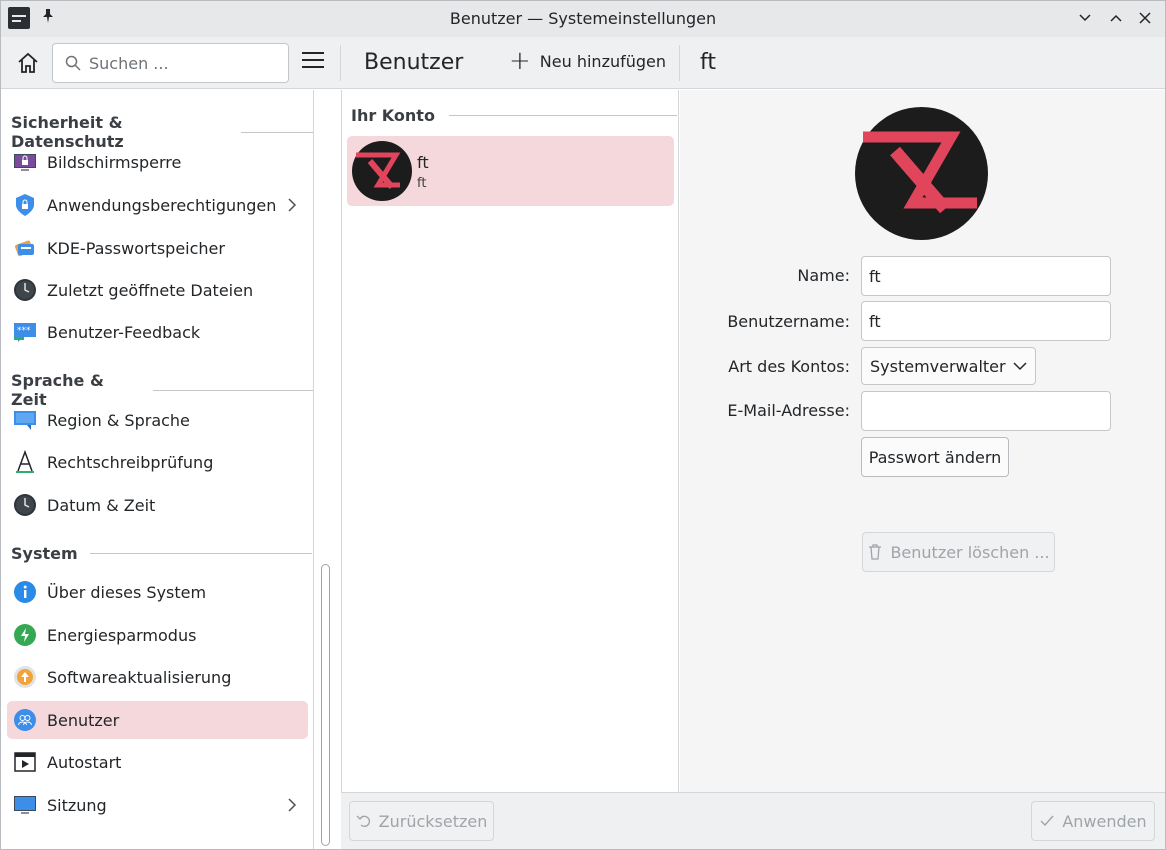  I want to click on account-type-label: Art des Kontos:, so click(789, 366).